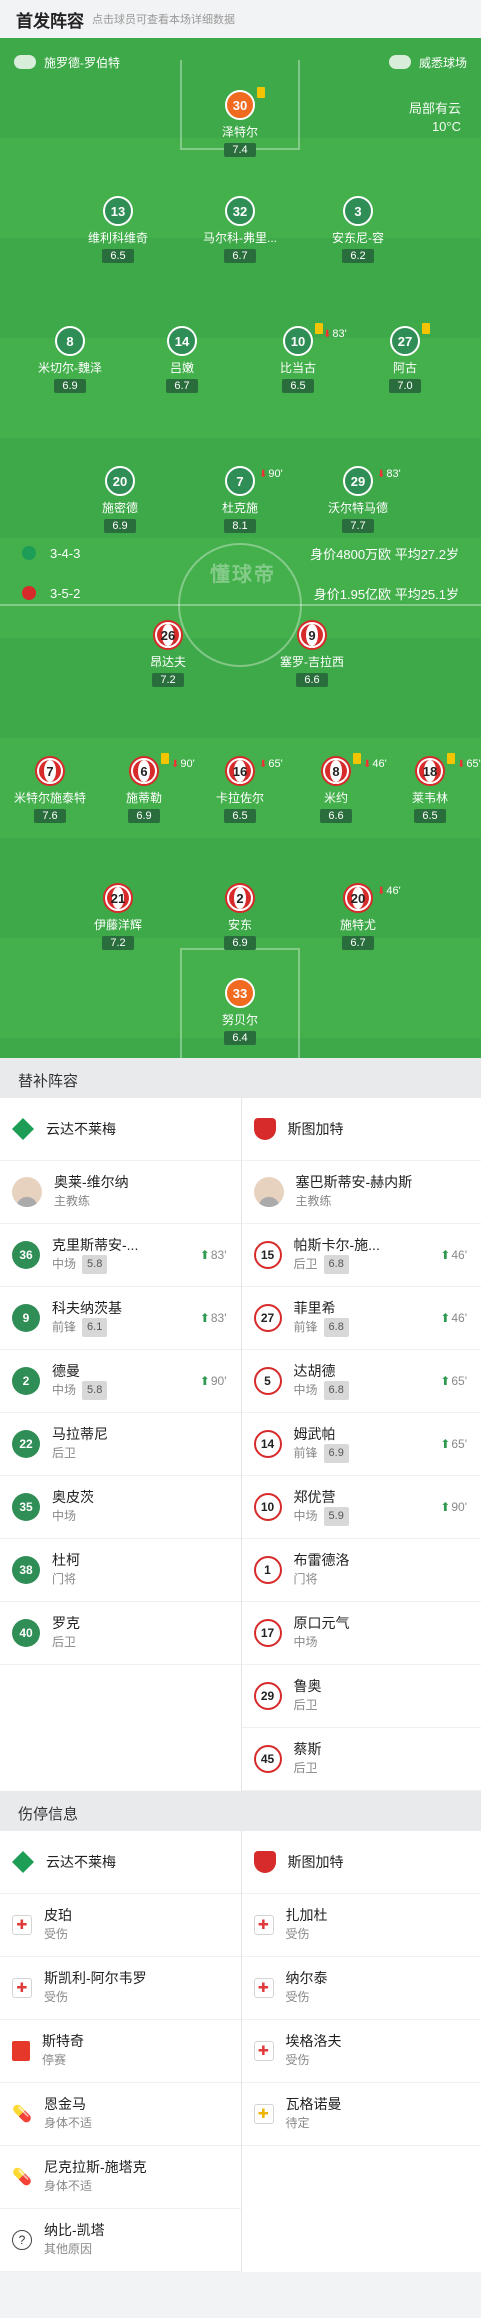 The height and width of the screenshot is (2318, 481). Describe the element at coordinates (240, 500) in the screenshot. I see `player: 7 90' 杜克施8.1` at that location.